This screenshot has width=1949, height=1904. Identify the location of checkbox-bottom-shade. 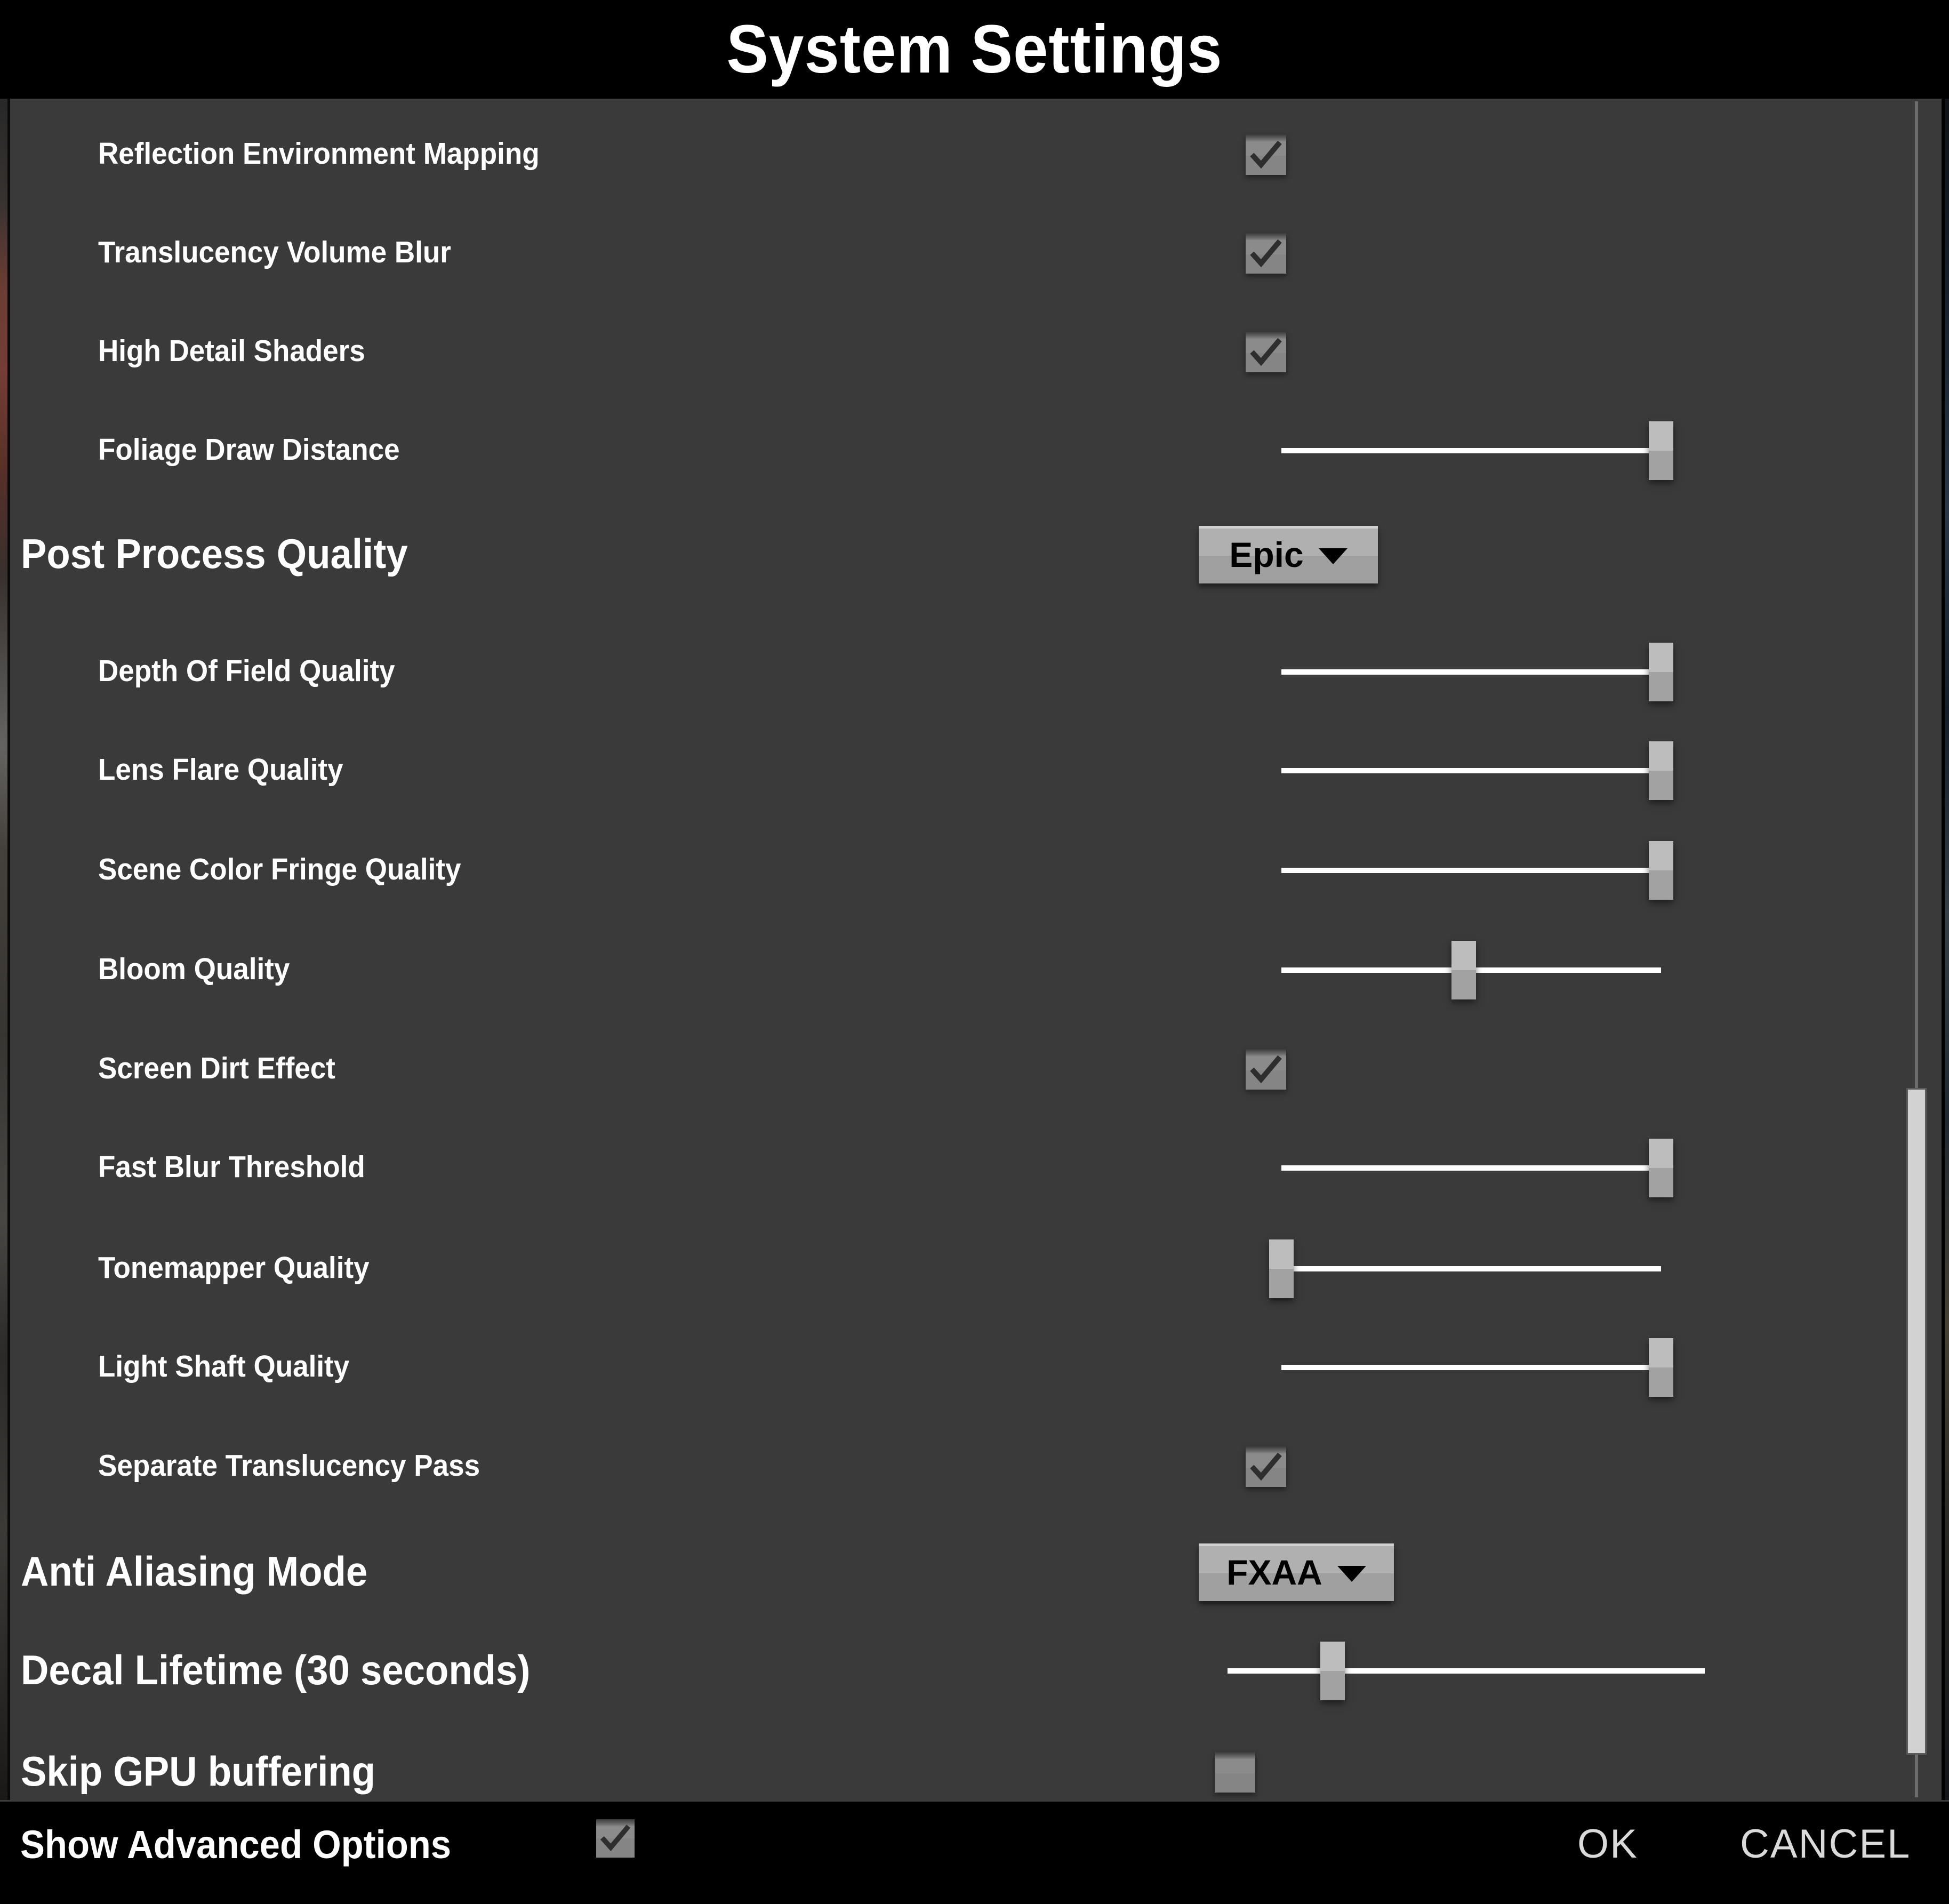
(1235, 1783).